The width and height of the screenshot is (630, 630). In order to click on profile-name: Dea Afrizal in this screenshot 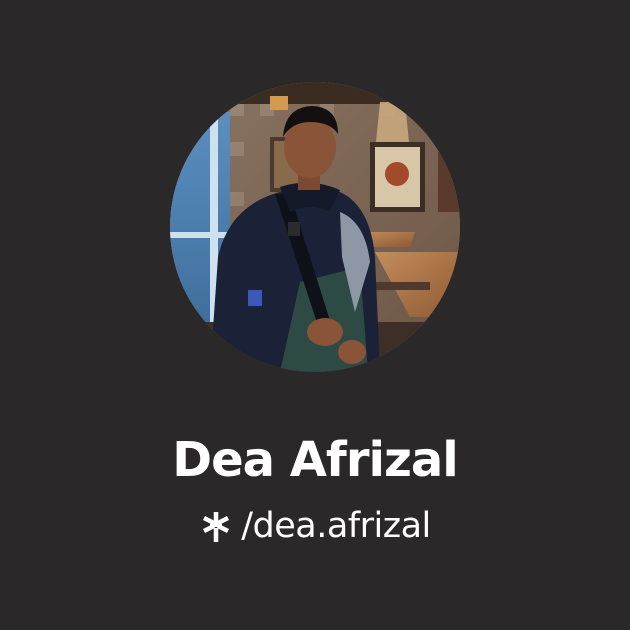, I will do `click(315, 460)`.